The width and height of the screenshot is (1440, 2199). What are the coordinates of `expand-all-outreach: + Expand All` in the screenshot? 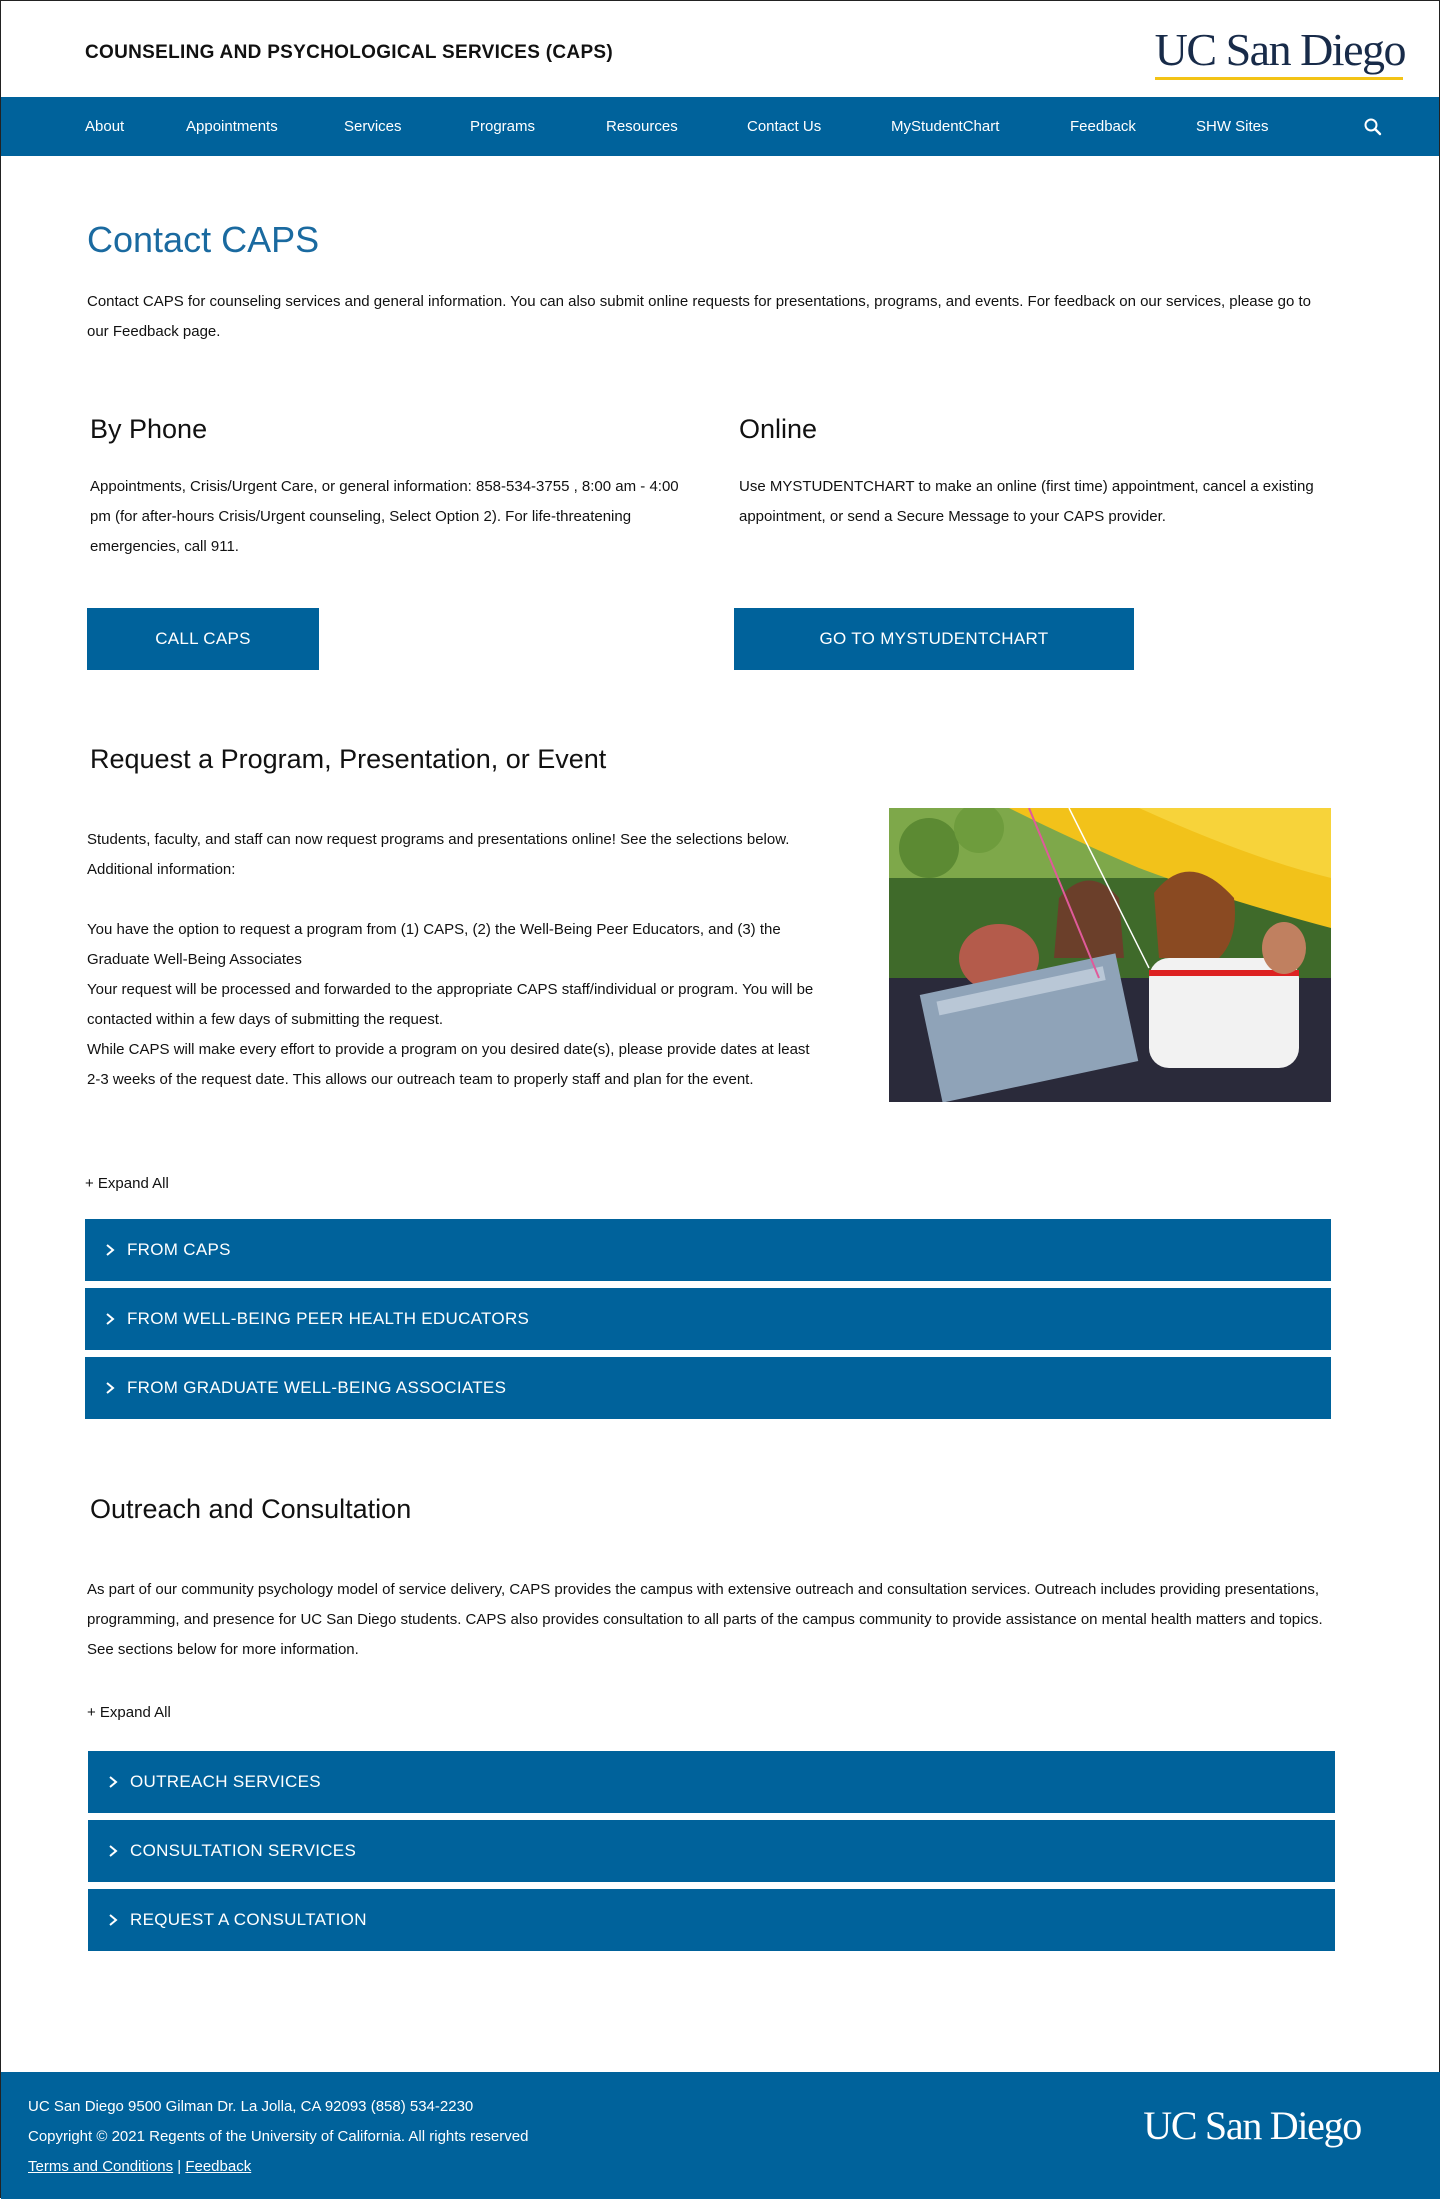 It's located at (129, 1712).